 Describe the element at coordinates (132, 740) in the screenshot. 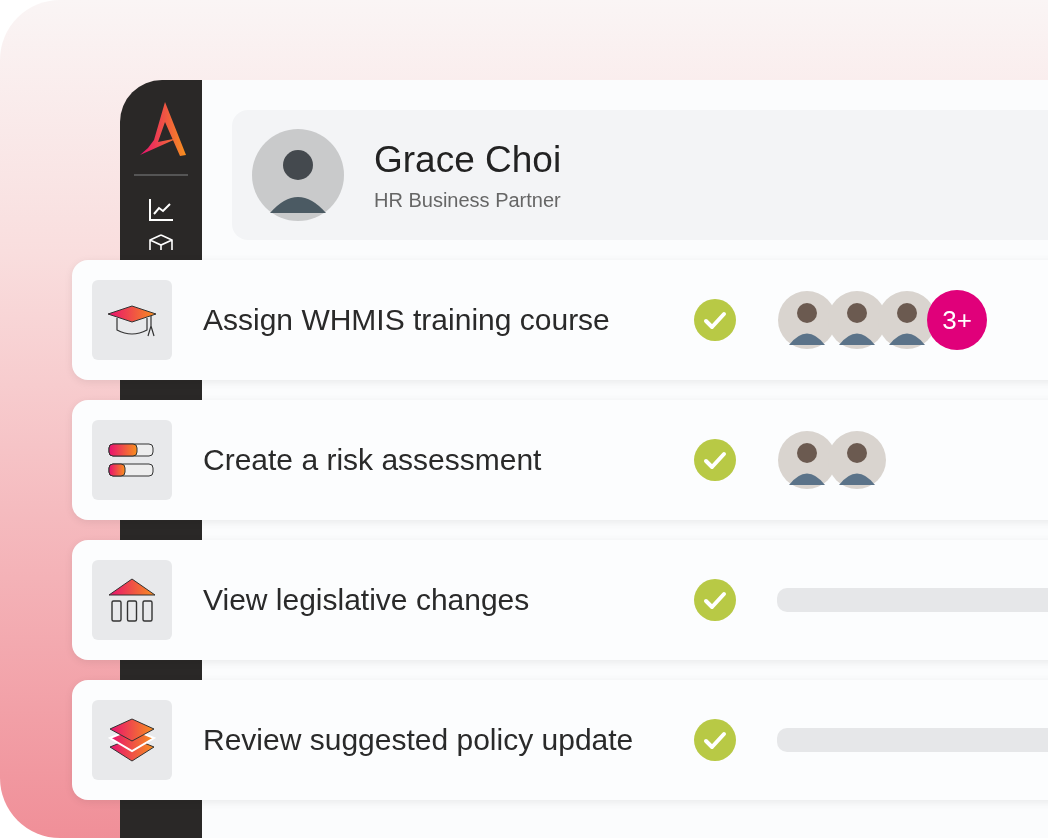

I see `layers-icon` at that location.